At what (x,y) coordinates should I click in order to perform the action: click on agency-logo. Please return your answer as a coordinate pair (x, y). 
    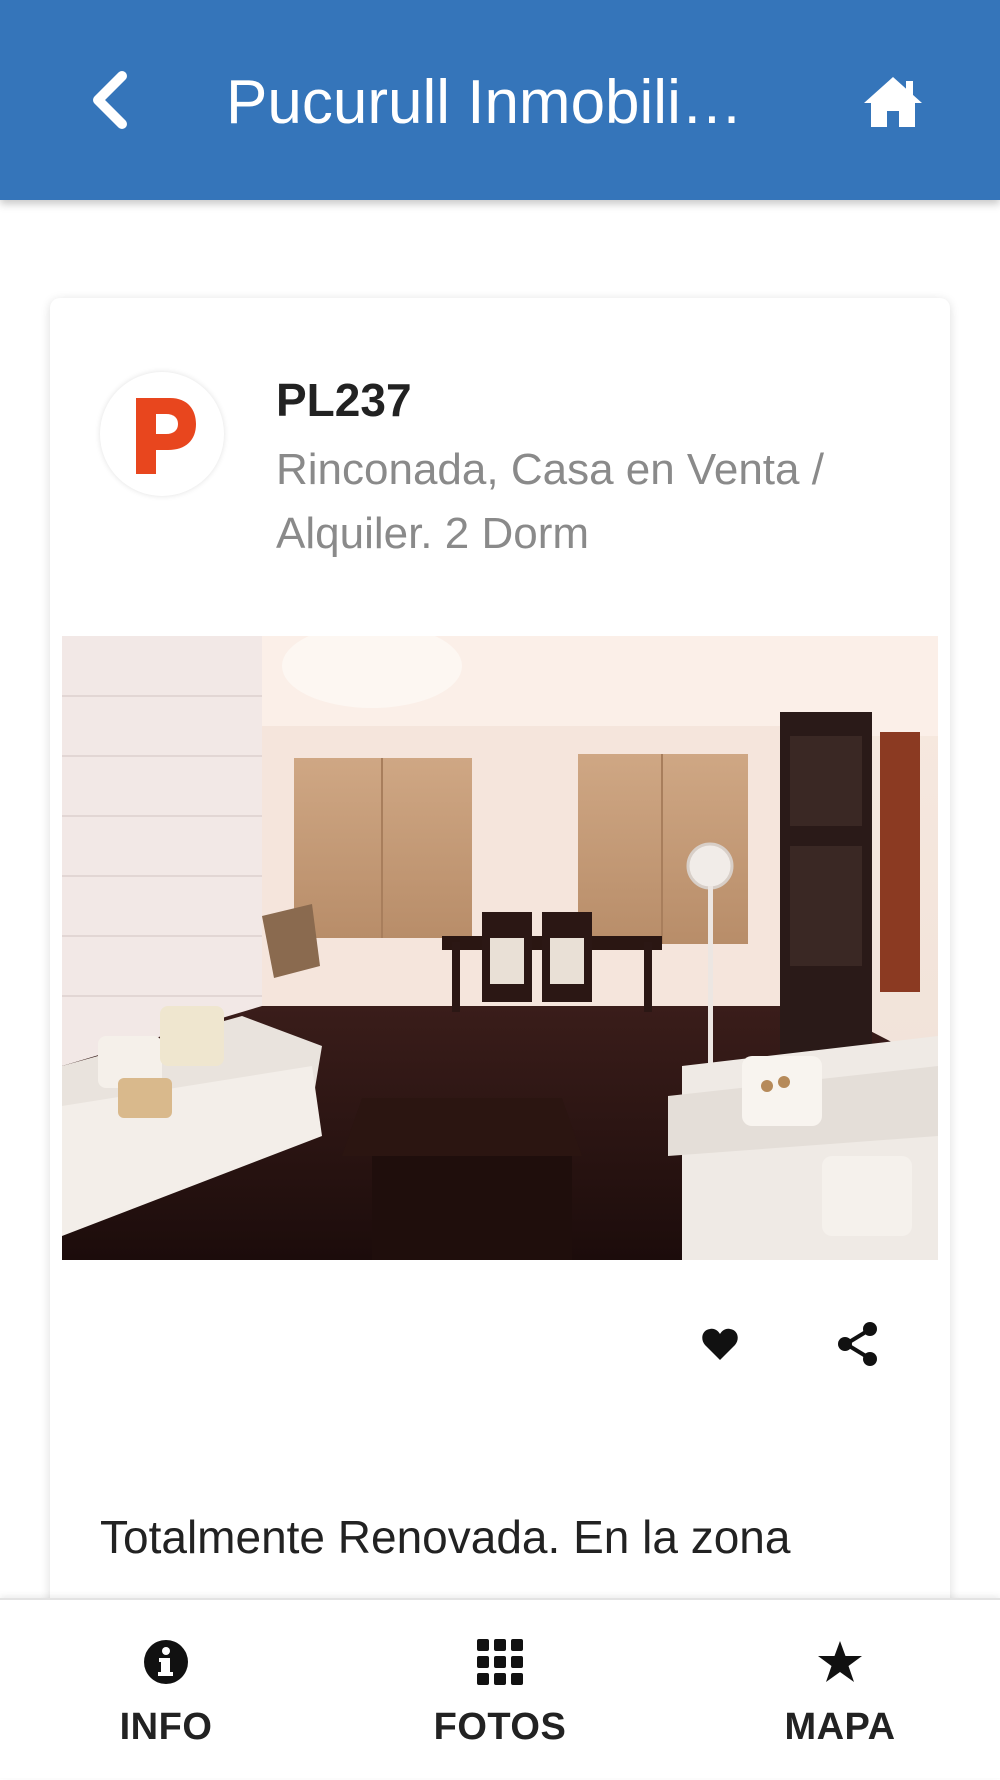
    Looking at the image, I should click on (162, 434).